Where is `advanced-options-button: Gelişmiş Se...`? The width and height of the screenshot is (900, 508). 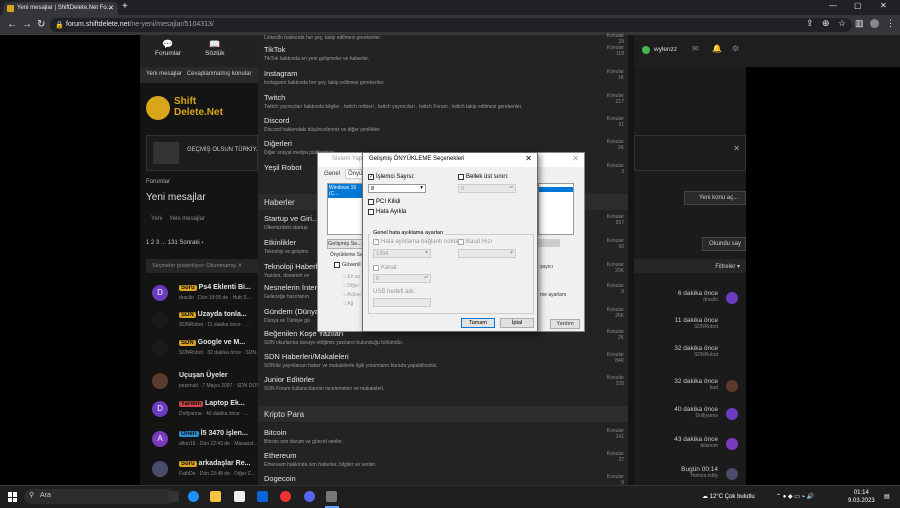
advanced-options-button: Gelişmiş Se... is located at coordinates (345, 244).